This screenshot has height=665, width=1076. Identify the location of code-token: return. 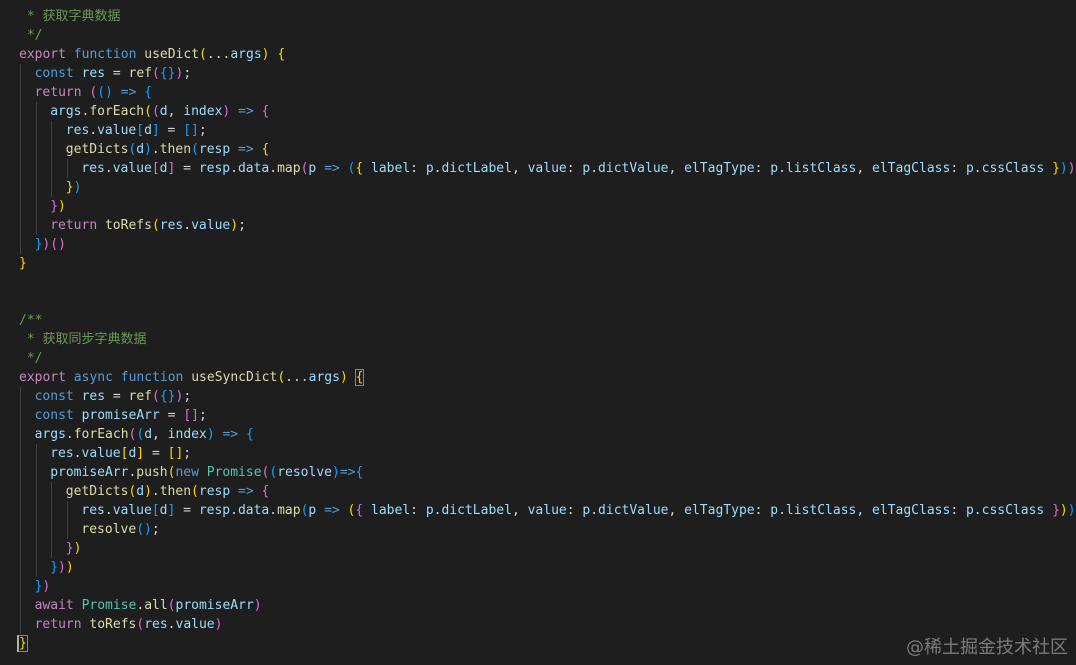
(74, 225).